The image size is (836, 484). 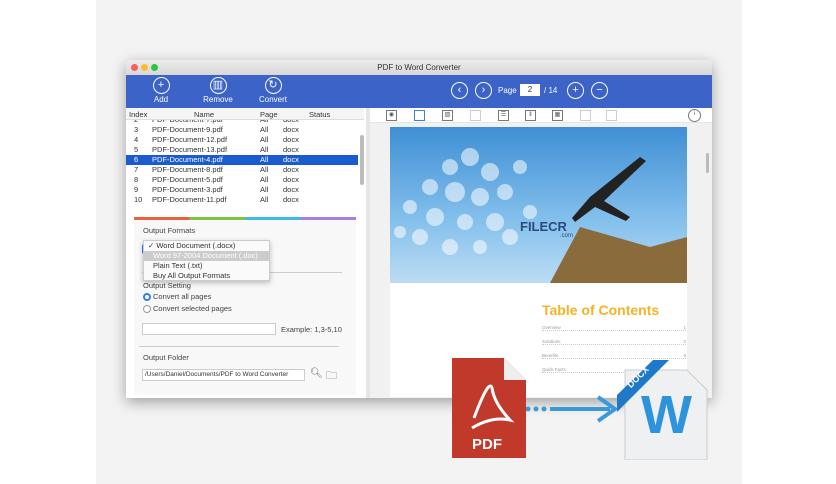 I want to click on page-input: 2, so click(x=530, y=90).